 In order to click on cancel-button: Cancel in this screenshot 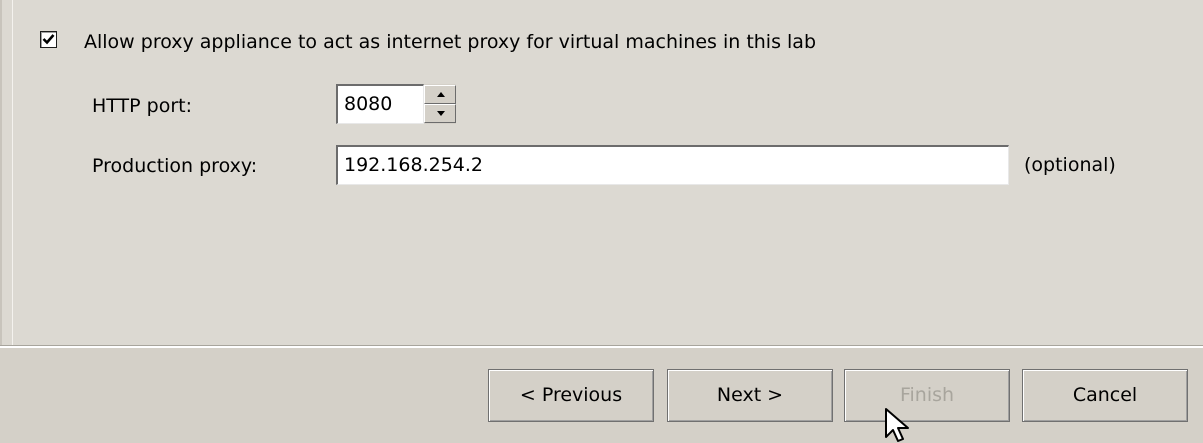, I will do `click(1105, 395)`.